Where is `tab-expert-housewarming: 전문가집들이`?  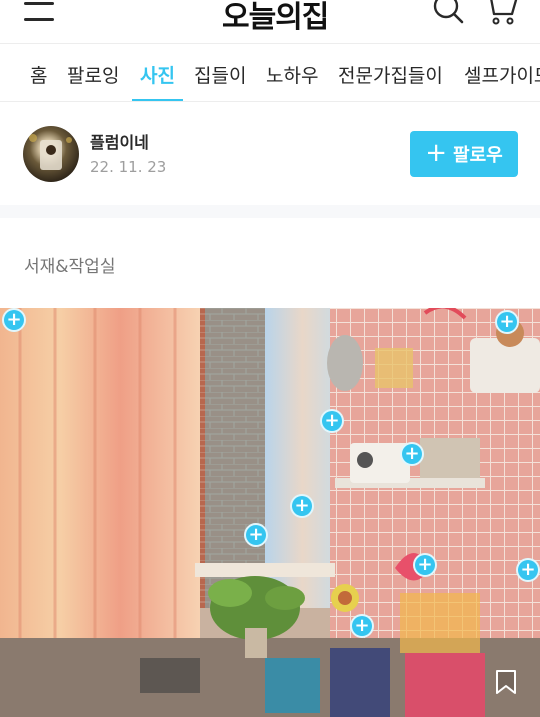 tab-expert-housewarming: 전문가집들이 is located at coordinates (390, 81).